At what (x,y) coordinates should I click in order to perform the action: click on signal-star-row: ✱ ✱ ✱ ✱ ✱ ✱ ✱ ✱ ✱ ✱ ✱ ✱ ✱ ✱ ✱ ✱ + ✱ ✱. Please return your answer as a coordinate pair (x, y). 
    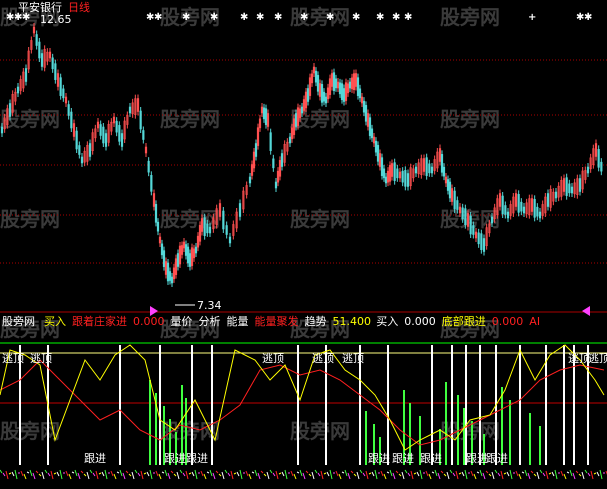
    Looking at the image, I should click on (299, 17).